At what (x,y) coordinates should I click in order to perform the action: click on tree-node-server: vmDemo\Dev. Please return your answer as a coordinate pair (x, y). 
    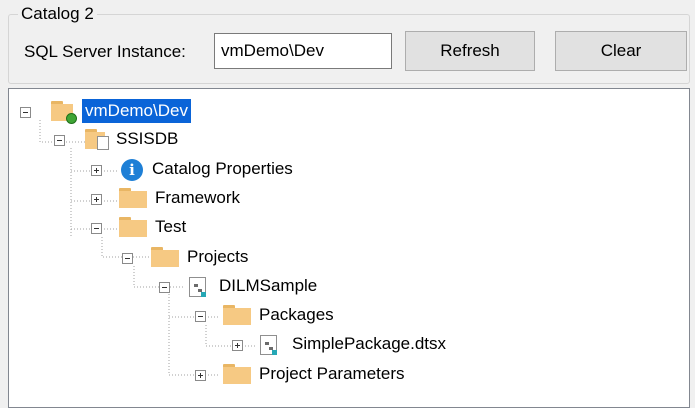
    Looking at the image, I should click on (129, 113).